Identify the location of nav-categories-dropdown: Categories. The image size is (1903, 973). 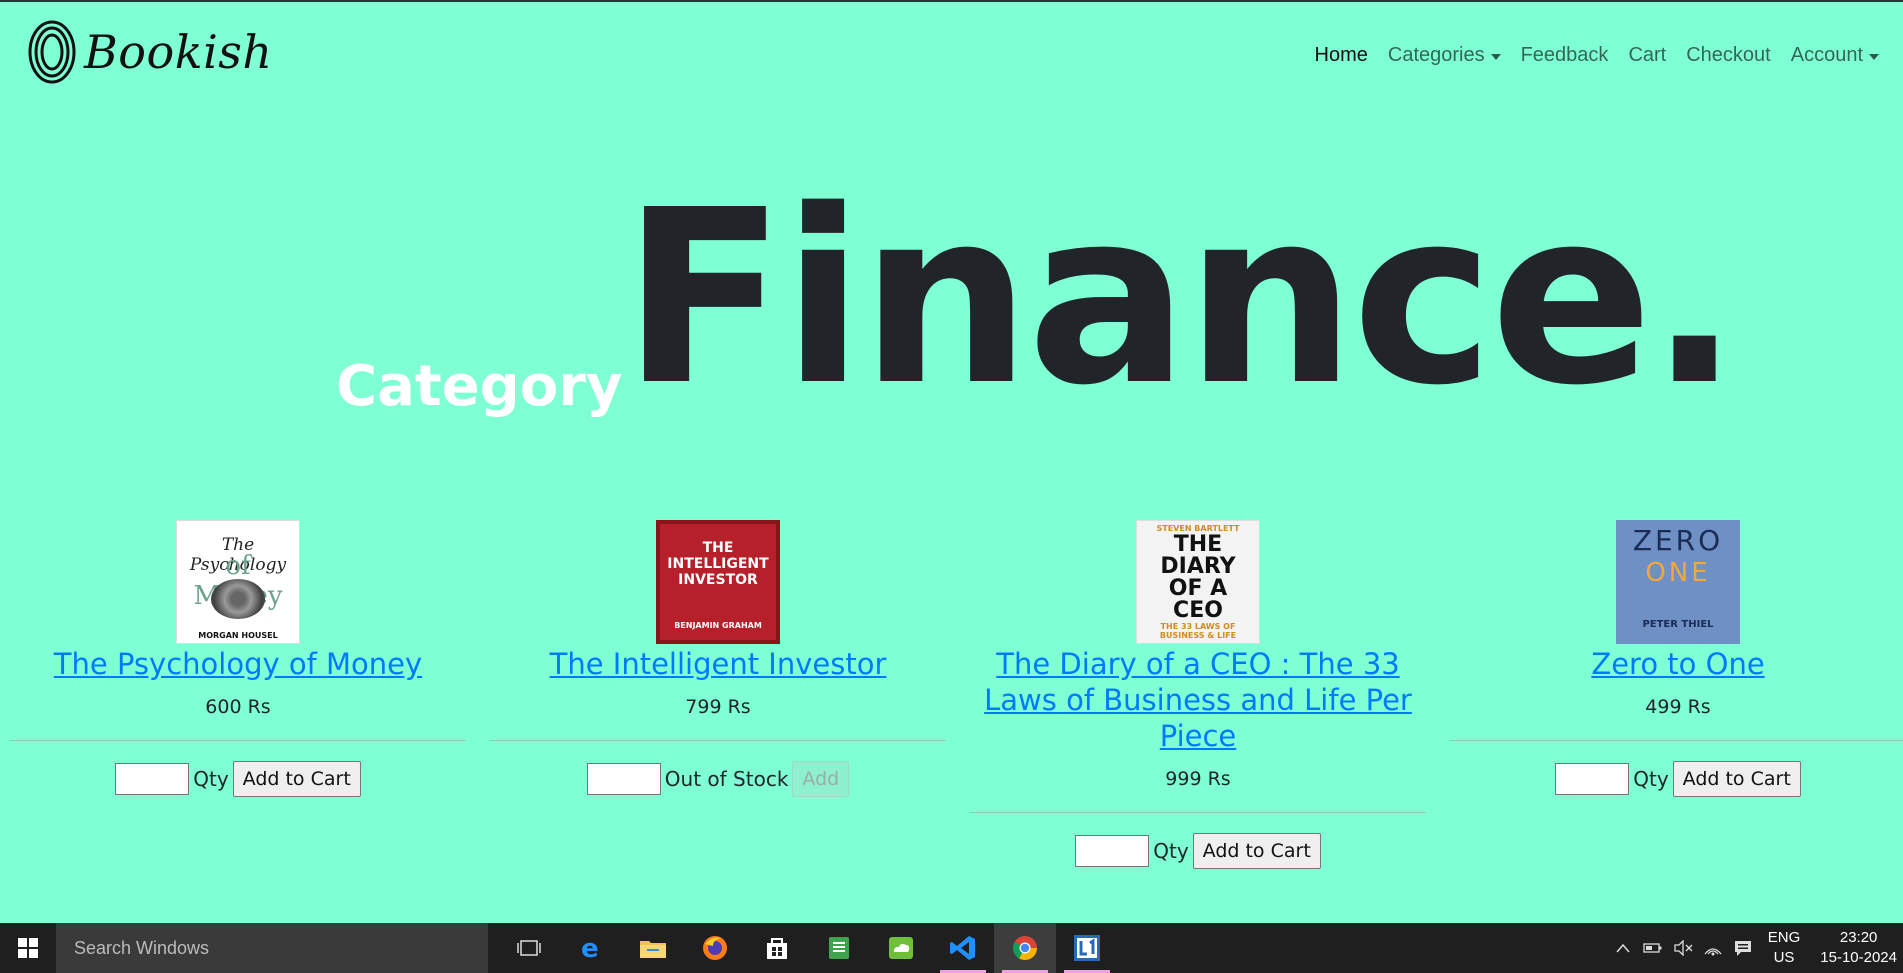
(1444, 55).